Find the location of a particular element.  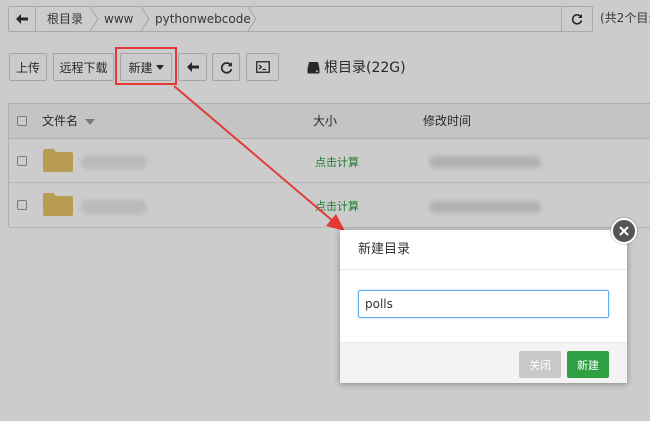

directory-name-input is located at coordinates (483, 304).